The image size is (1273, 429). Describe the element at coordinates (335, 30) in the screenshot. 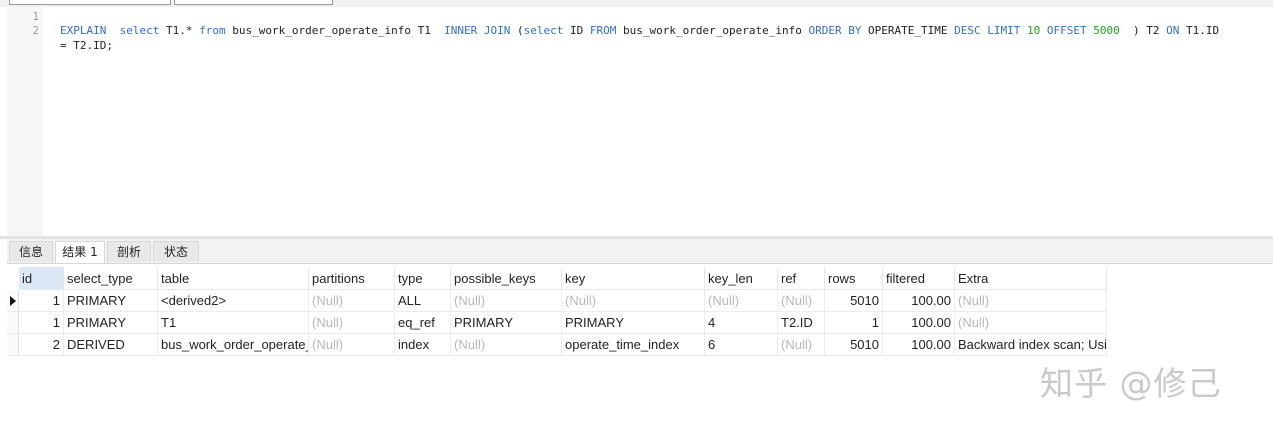

I see `sql-token: bus_work_order_operate_info T1` at that location.